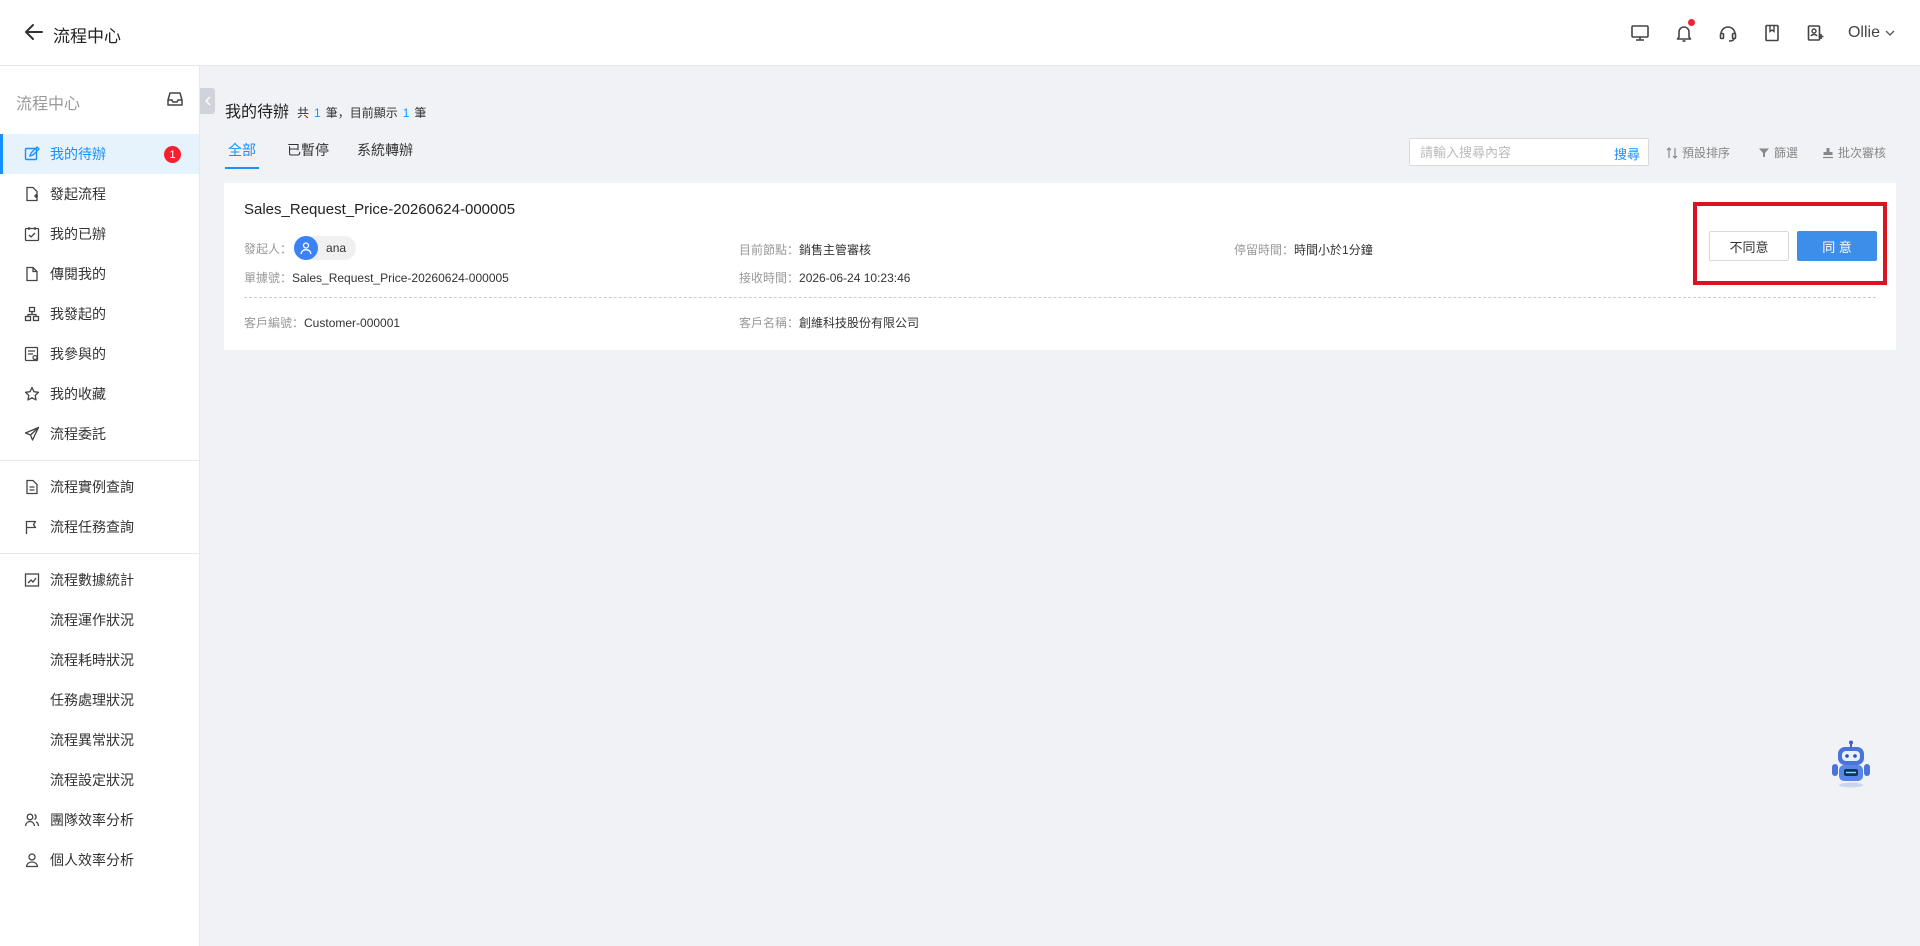 The image size is (1920, 946). I want to click on bell-icon, so click(1684, 32).